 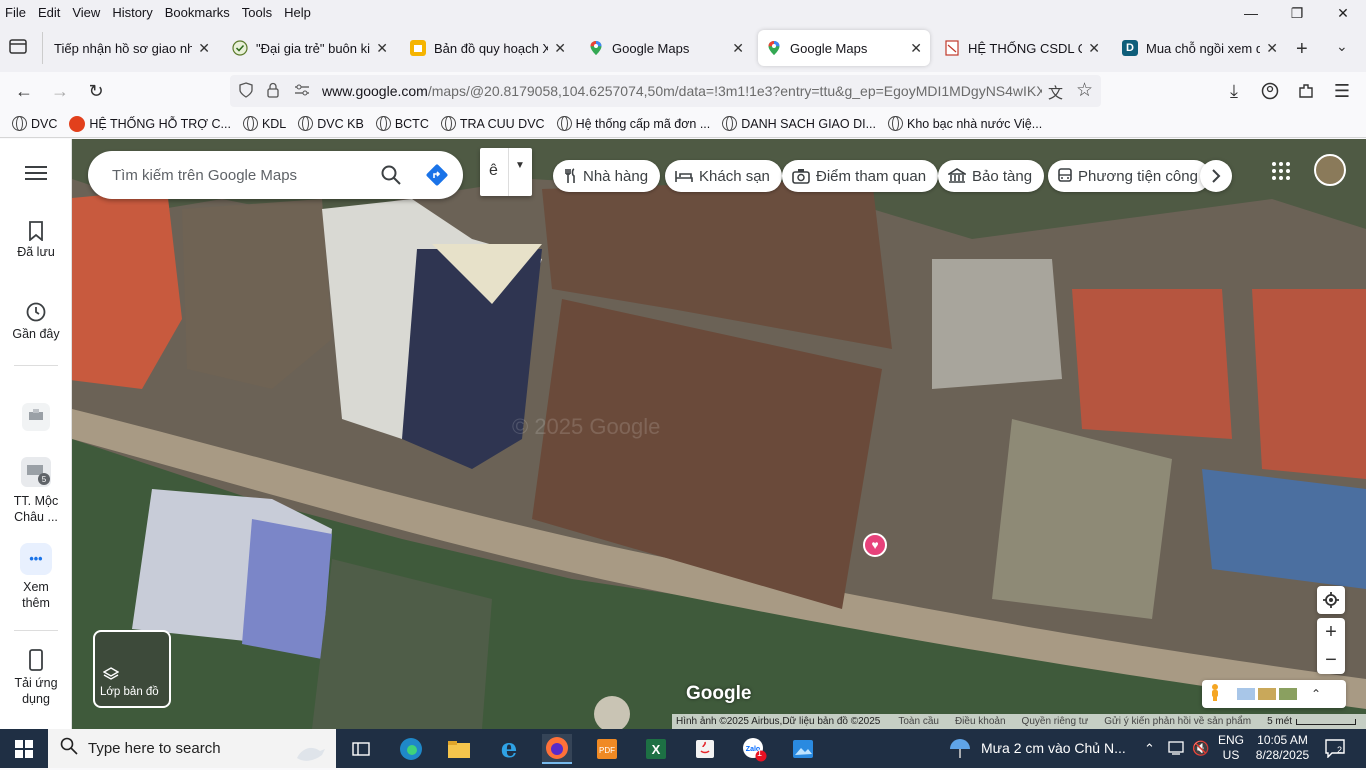 I want to click on tab-4: Google Maps ✕, so click(x=666, y=48).